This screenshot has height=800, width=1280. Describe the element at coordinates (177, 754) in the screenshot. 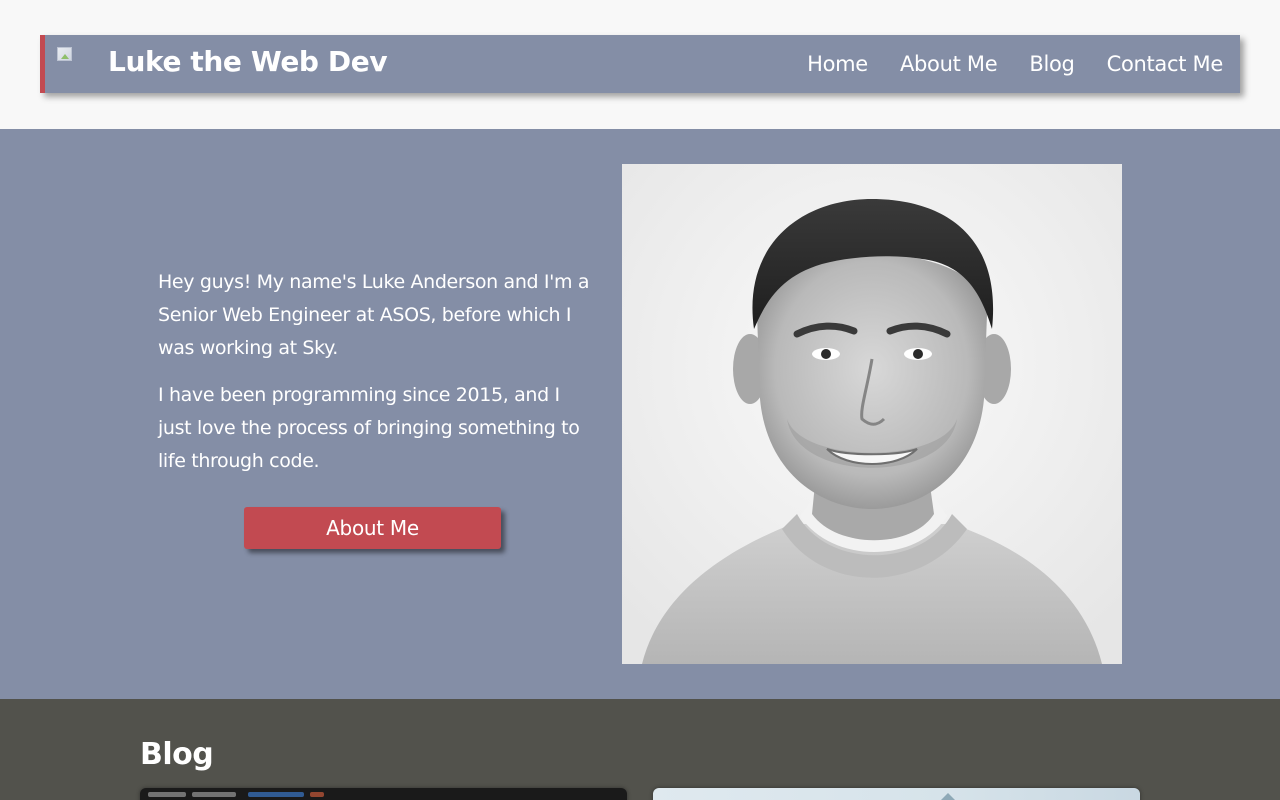

I see `blog-heading: Blog` at that location.